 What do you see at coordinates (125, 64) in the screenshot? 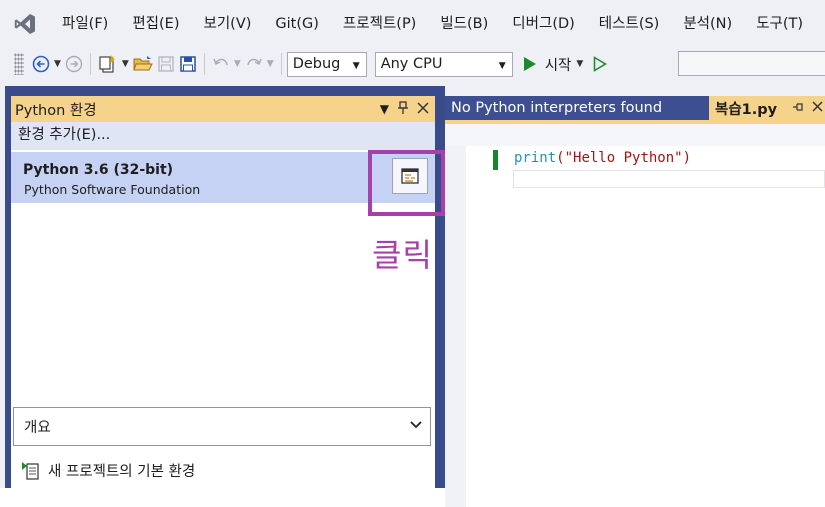
I see `new-project-dropdown-caret-icon: ▼` at bounding box center [125, 64].